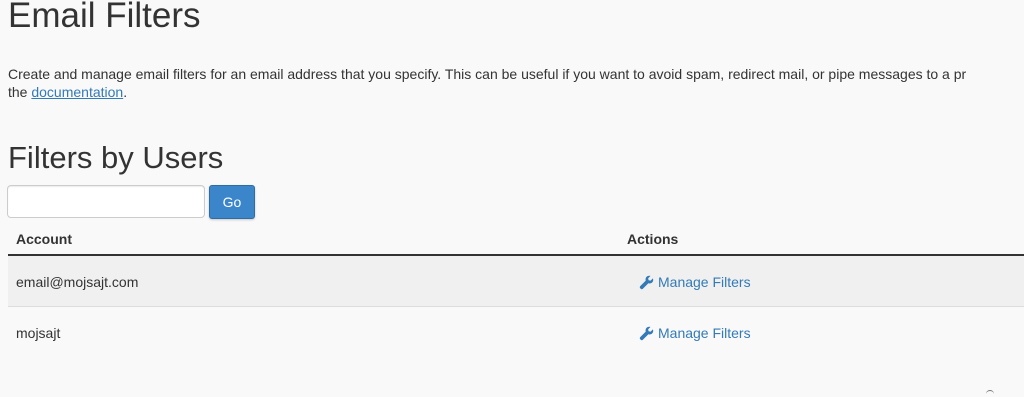  Describe the element at coordinates (104, 17) in the screenshot. I see `page-title: Email Filters` at that location.